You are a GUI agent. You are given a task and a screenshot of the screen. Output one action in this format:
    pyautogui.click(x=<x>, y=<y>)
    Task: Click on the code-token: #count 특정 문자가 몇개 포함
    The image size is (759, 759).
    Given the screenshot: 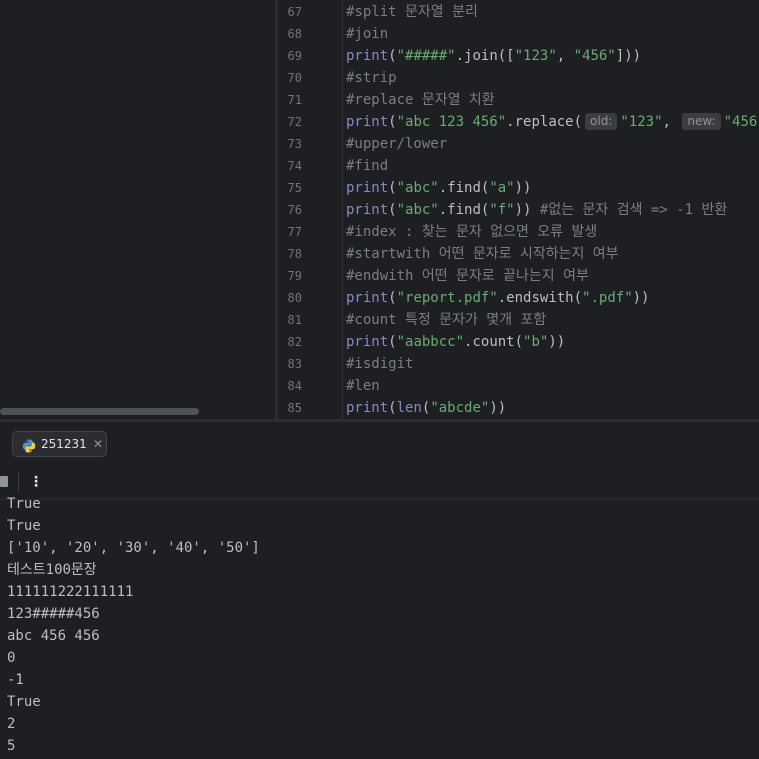 What is the action you would take?
    pyautogui.click(x=446, y=320)
    